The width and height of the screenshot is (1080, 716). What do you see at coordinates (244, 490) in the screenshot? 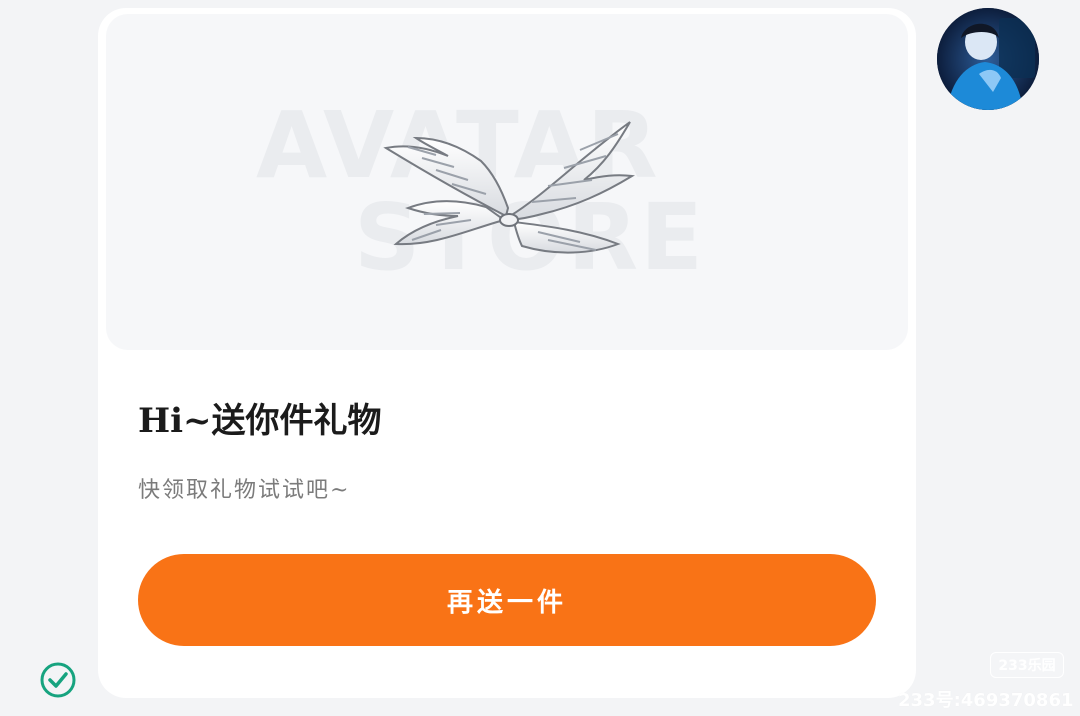
I see `gift-subtitle: 快领取礼物试试吧~` at bounding box center [244, 490].